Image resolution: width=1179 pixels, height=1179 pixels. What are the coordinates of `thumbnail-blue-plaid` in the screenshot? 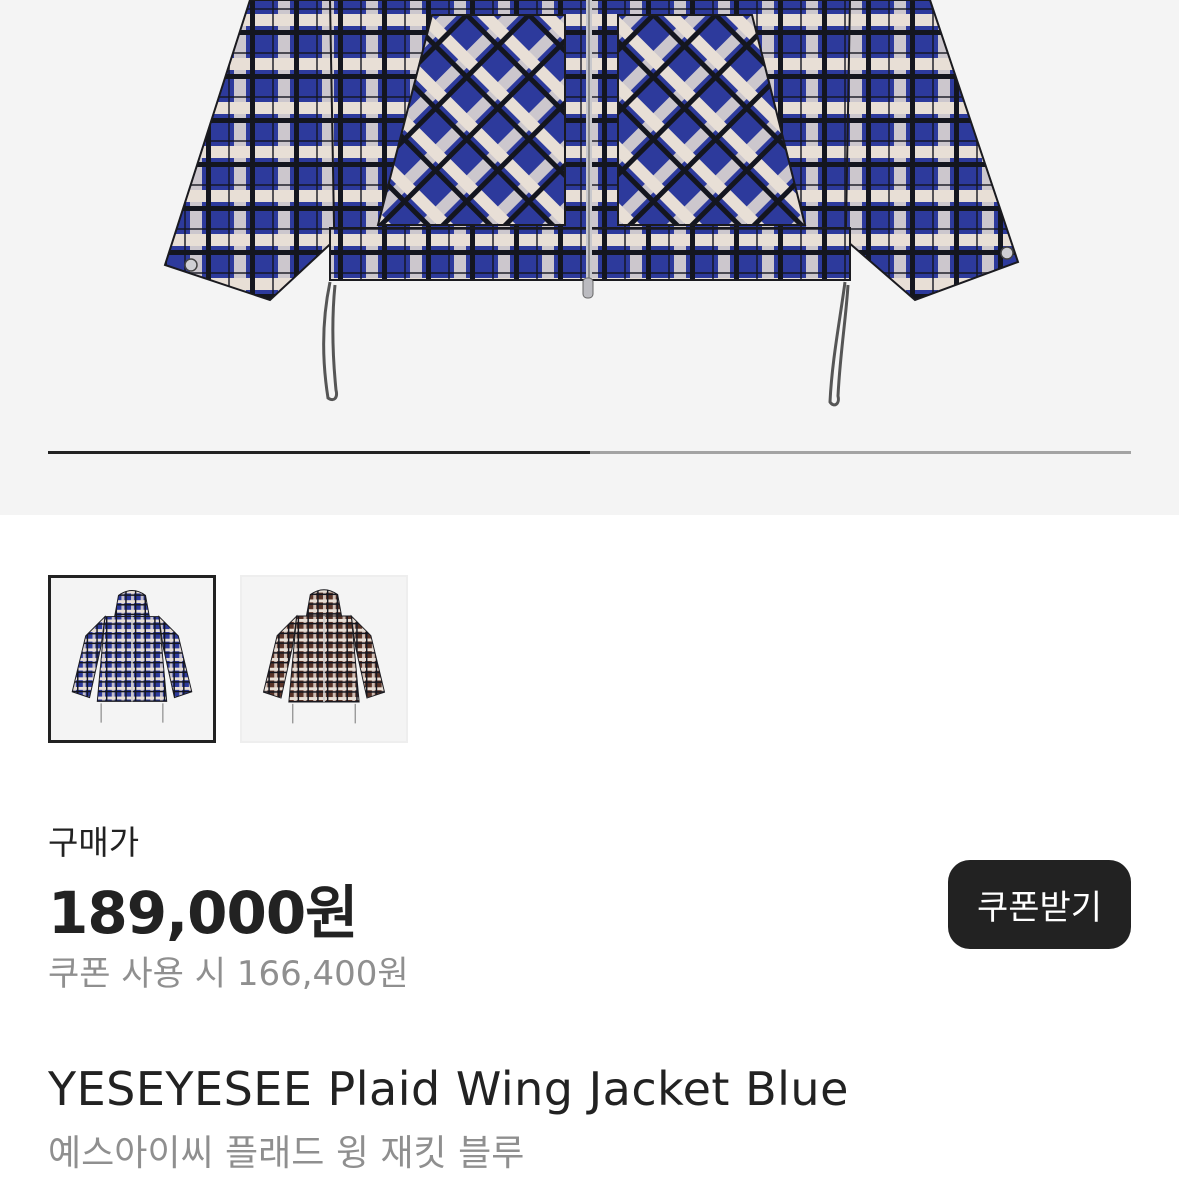 It's located at (132, 659).